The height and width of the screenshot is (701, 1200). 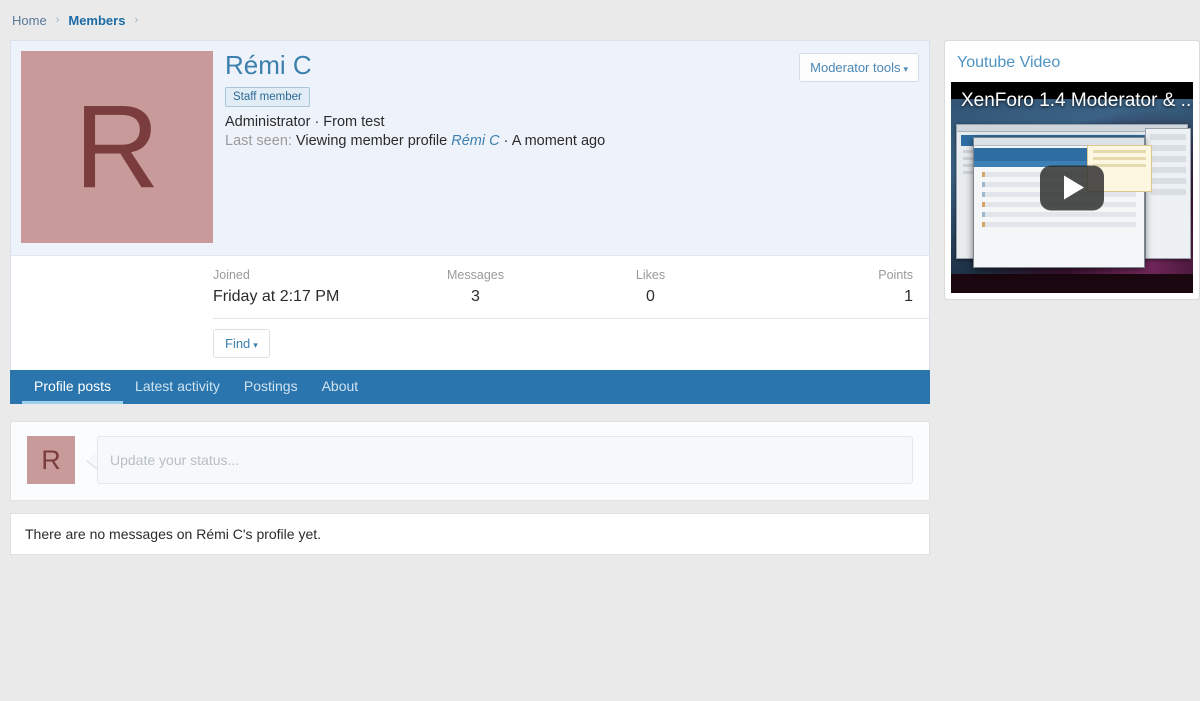 What do you see at coordinates (558, 140) in the screenshot?
I see `last-seen-time: A moment ago` at bounding box center [558, 140].